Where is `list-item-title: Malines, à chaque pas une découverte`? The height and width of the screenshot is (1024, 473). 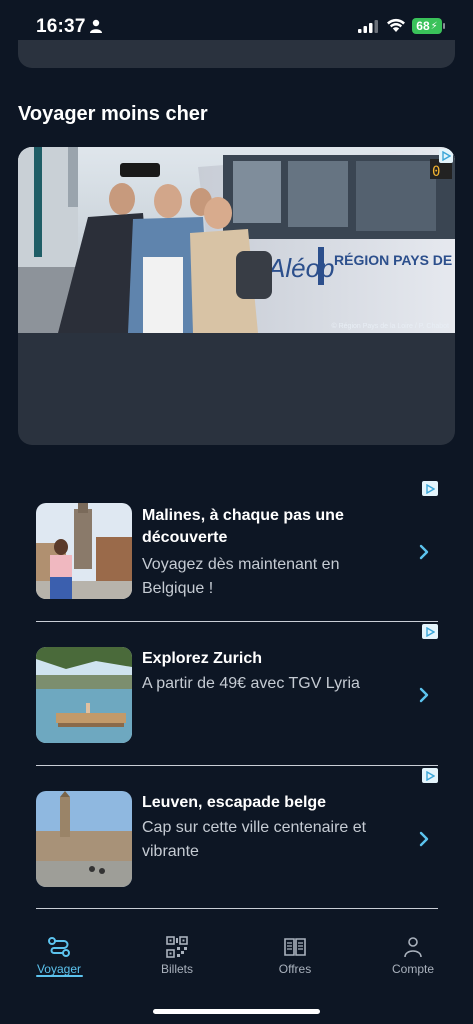
list-item-title: Malines, à chaque pas une découverte is located at coordinates (243, 526).